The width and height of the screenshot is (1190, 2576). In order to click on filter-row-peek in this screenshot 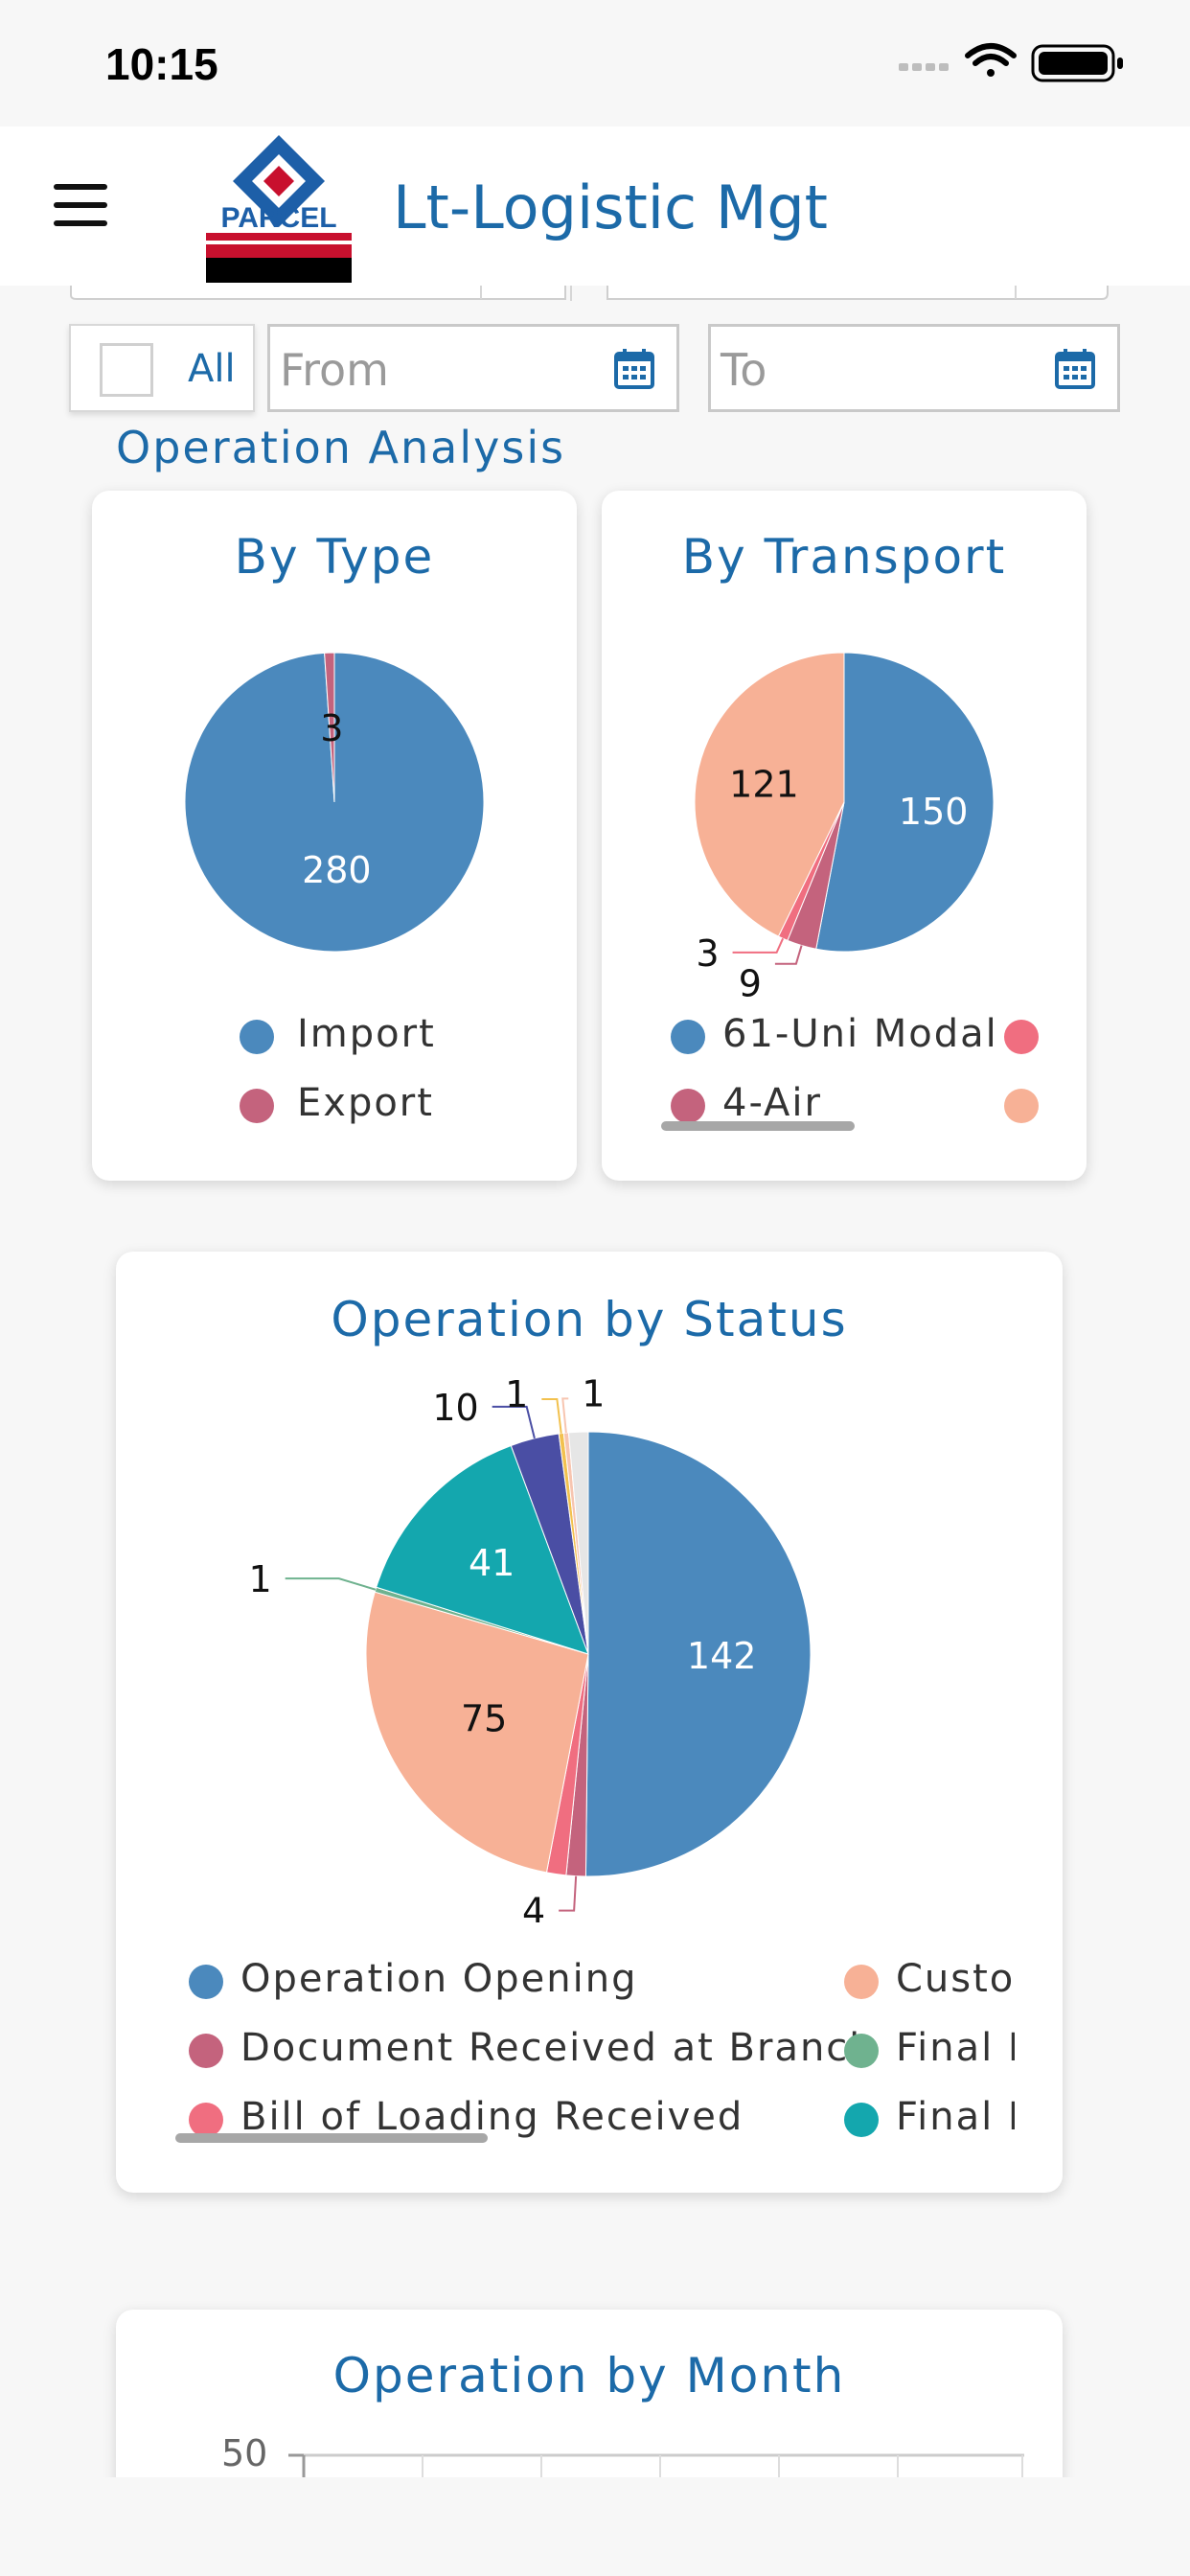, I will do `click(590, 293)`.